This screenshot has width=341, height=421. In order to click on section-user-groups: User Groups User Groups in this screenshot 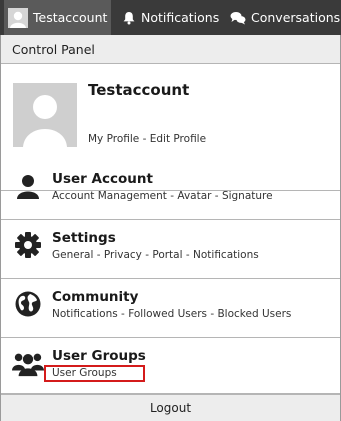, I will do `click(170, 366)`.